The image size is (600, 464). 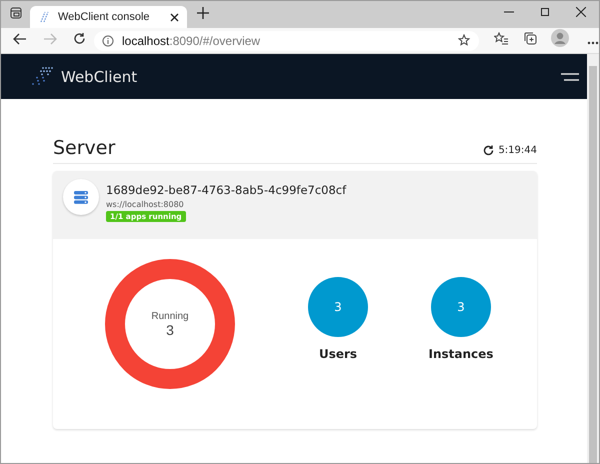 I want to click on favorites-icon, so click(x=501, y=38).